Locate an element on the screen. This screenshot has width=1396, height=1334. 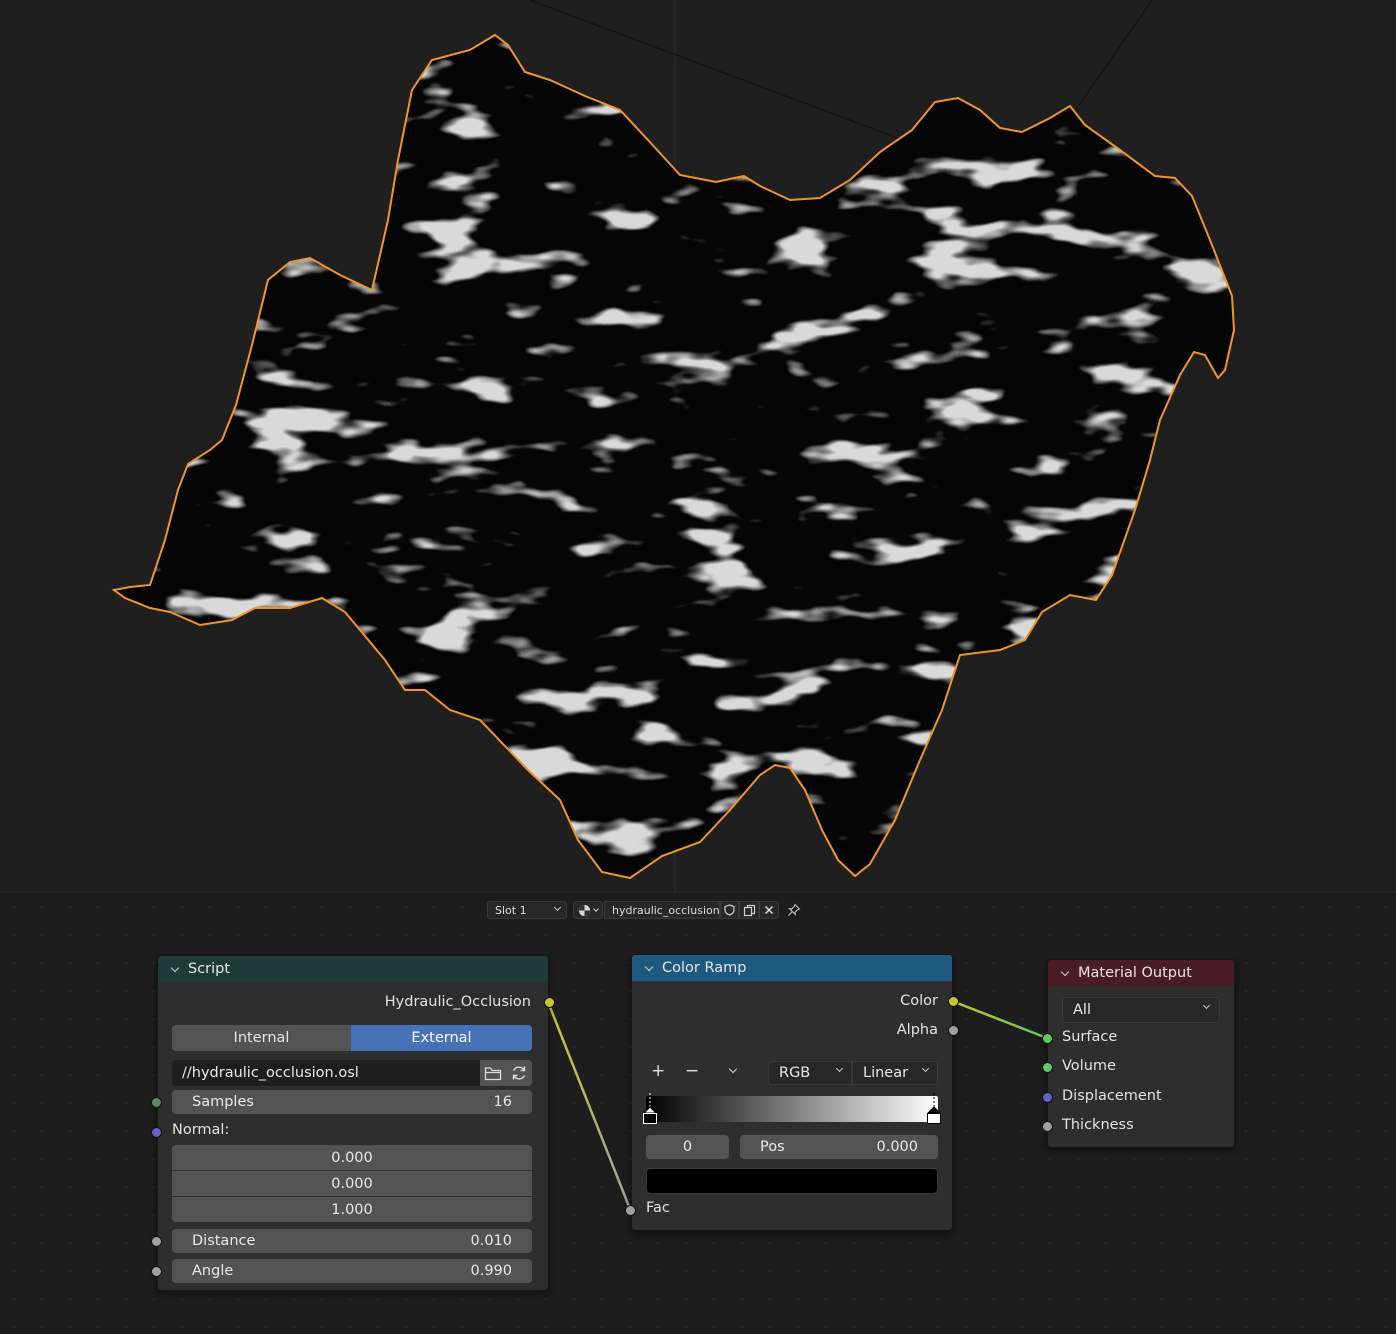
active-stop-index: 0 is located at coordinates (687, 1147).